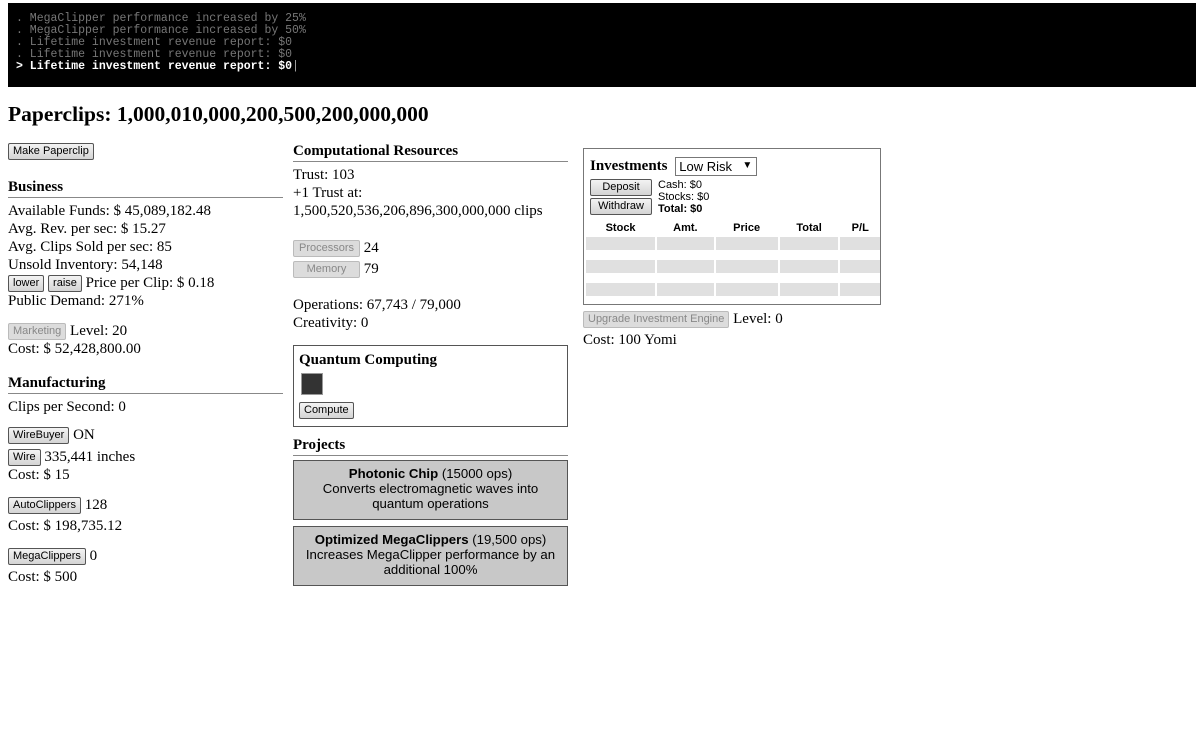  I want to click on unsold-inventory: Unsold Inventory: 54,148, so click(85, 265).